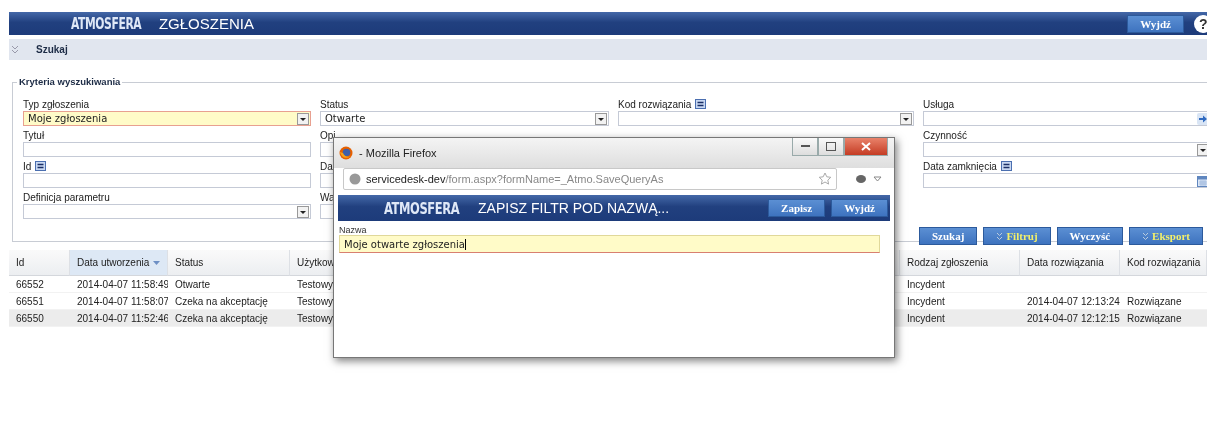 This screenshot has height=443, width=1207. Describe the element at coordinates (1200, 23) in the screenshot. I see `help-icon: ?` at that location.